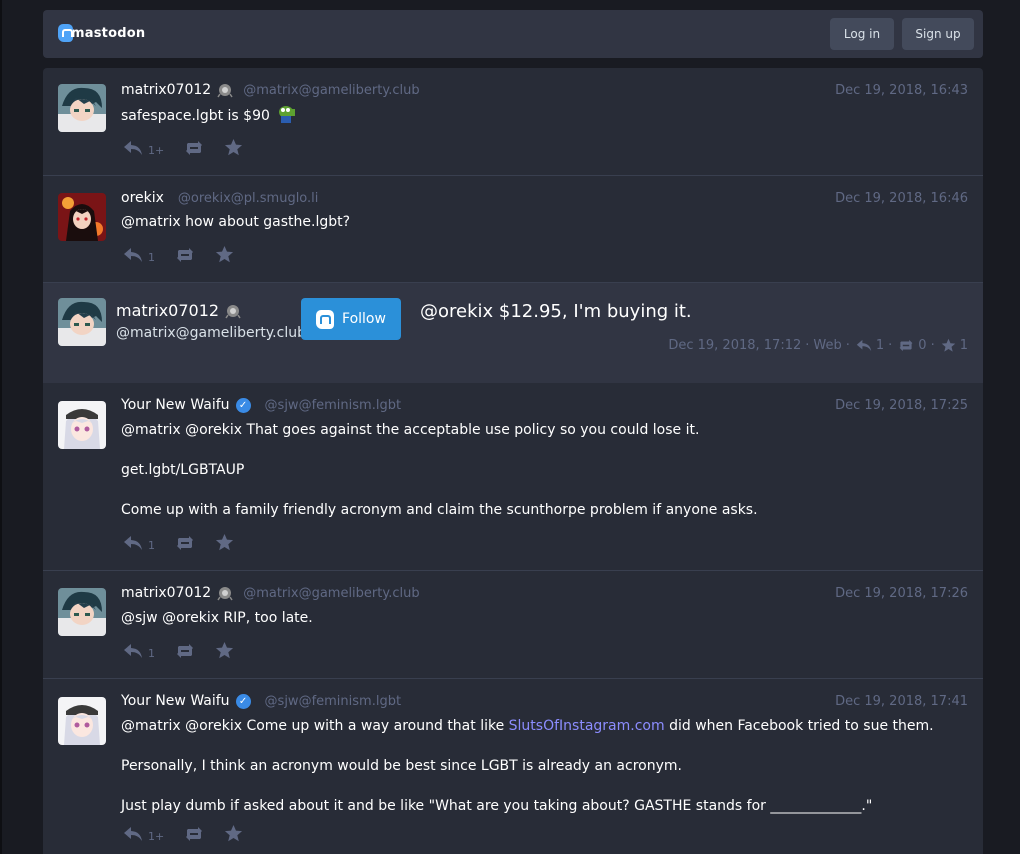 This screenshot has height=854, width=1020. I want to click on reply-icon, so click(864, 345).